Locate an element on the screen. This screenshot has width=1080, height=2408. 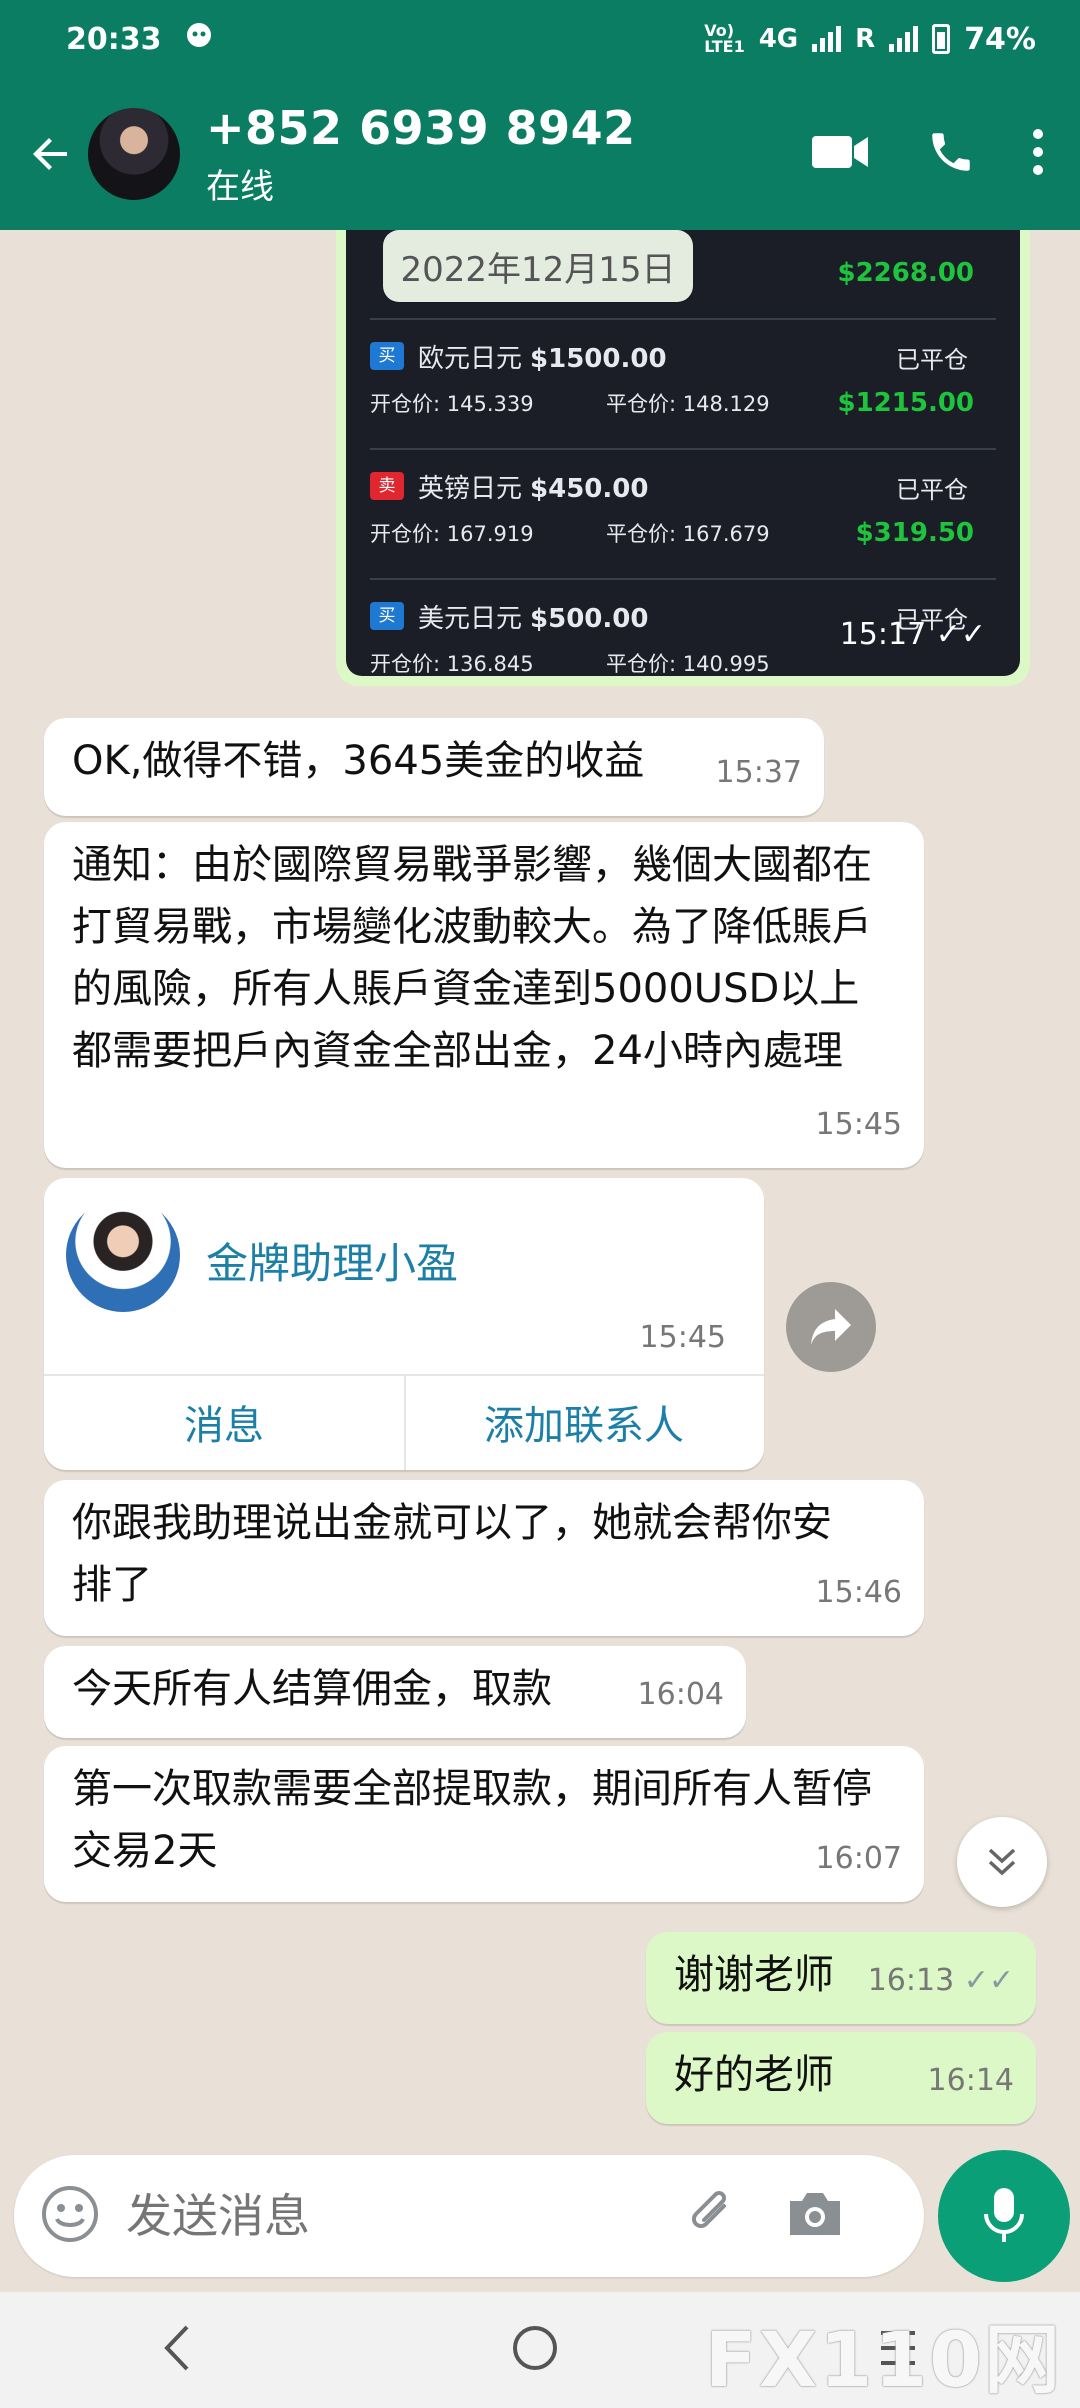
trade-pair: 美元日元 $500.00 is located at coordinates (533, 619).